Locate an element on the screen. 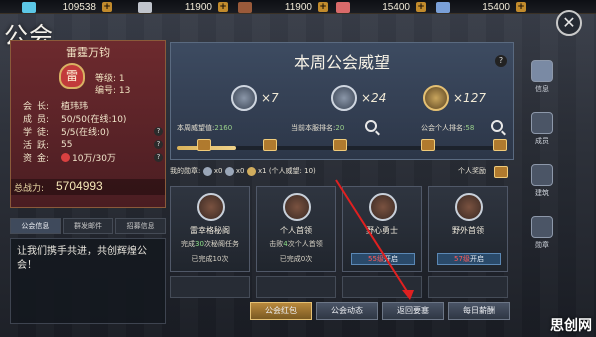 This screenshot has width=596, height=337. guild-number: 编号: 13 is located at coordinates (113, 91).